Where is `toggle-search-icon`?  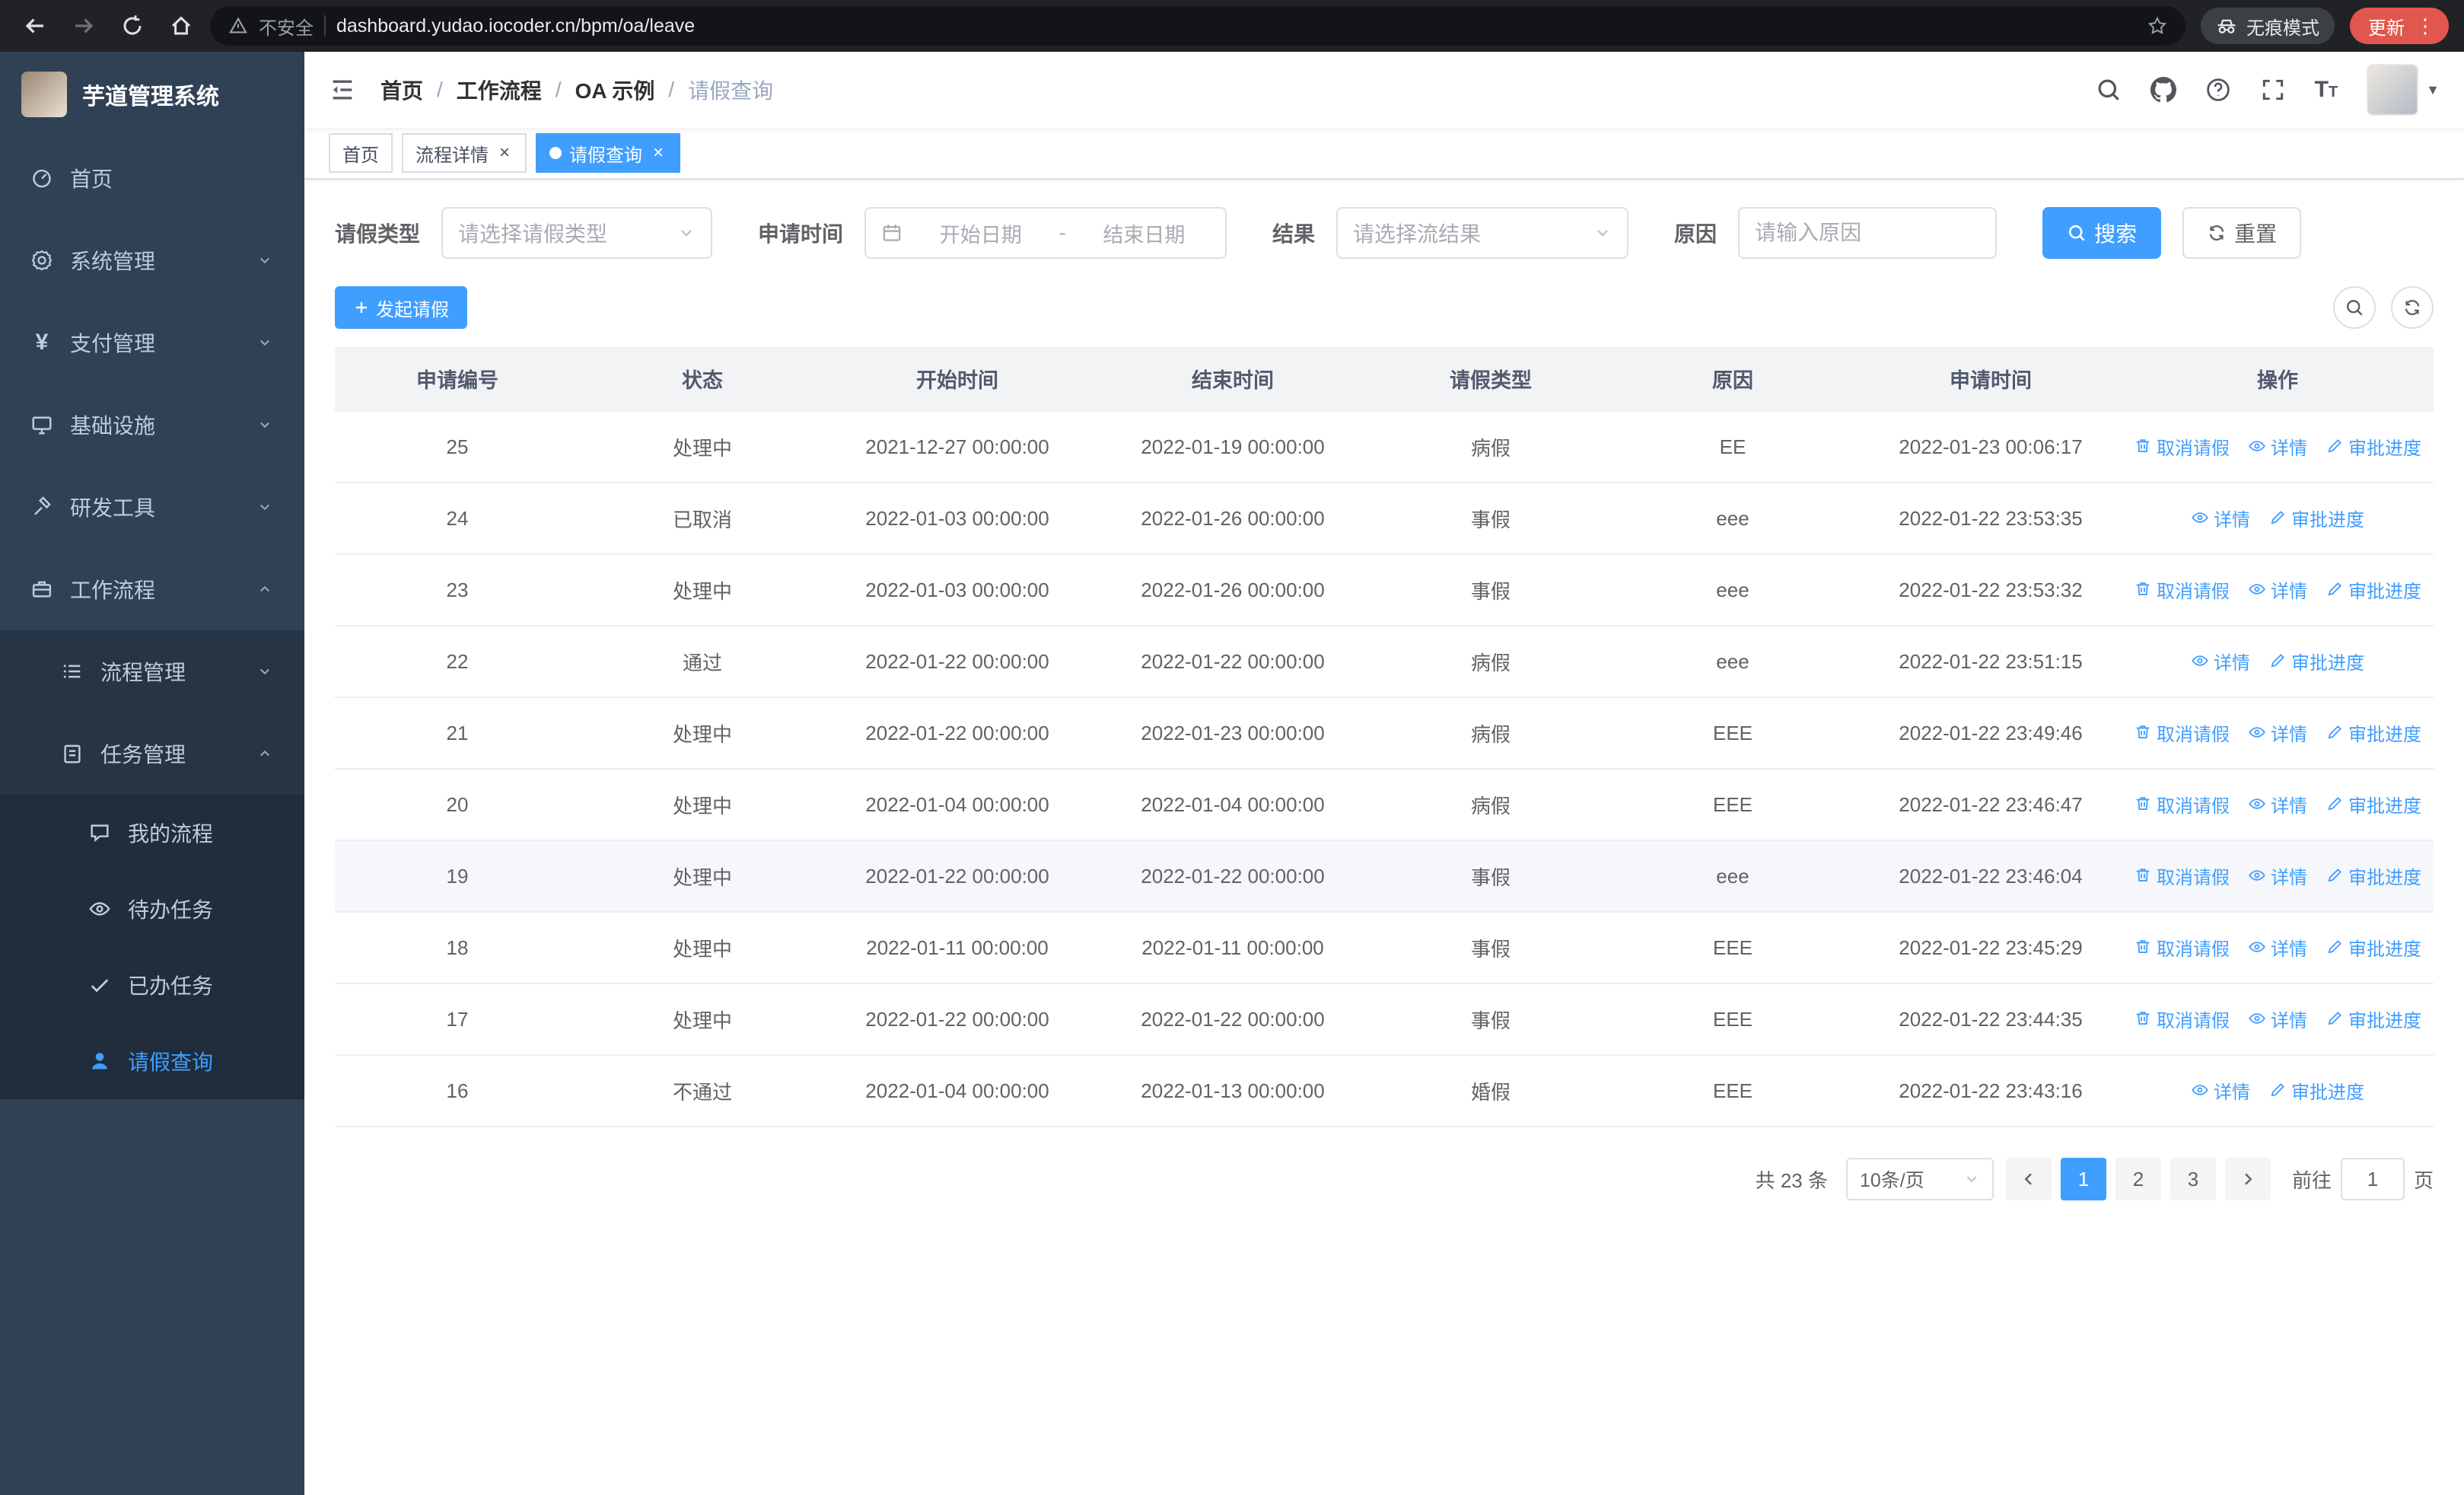
toggle-search-icon is located at coordinates (2354, 308).